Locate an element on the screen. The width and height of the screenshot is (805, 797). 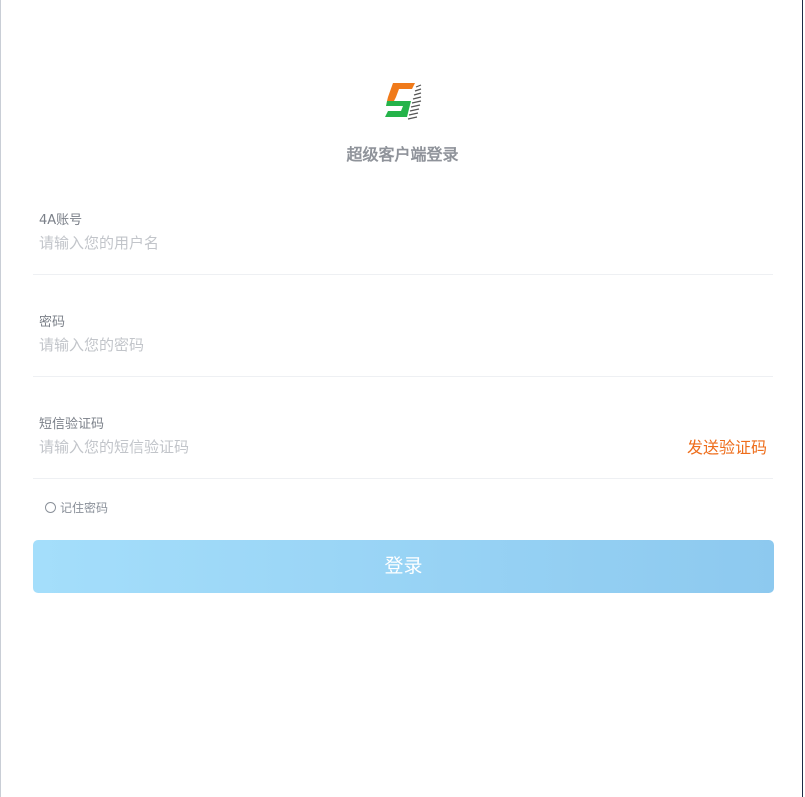
page-title: 超级客户端登录 is located at coordinates (402, 154).